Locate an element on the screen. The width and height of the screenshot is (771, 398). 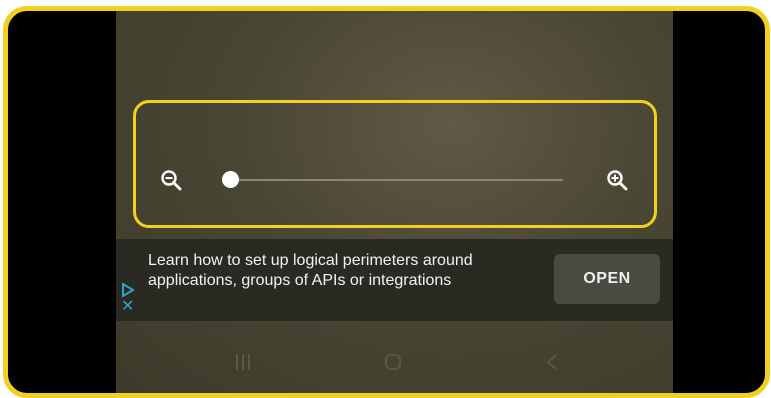
ad-close-icon: ✕ is located at coordinates (127, 307).